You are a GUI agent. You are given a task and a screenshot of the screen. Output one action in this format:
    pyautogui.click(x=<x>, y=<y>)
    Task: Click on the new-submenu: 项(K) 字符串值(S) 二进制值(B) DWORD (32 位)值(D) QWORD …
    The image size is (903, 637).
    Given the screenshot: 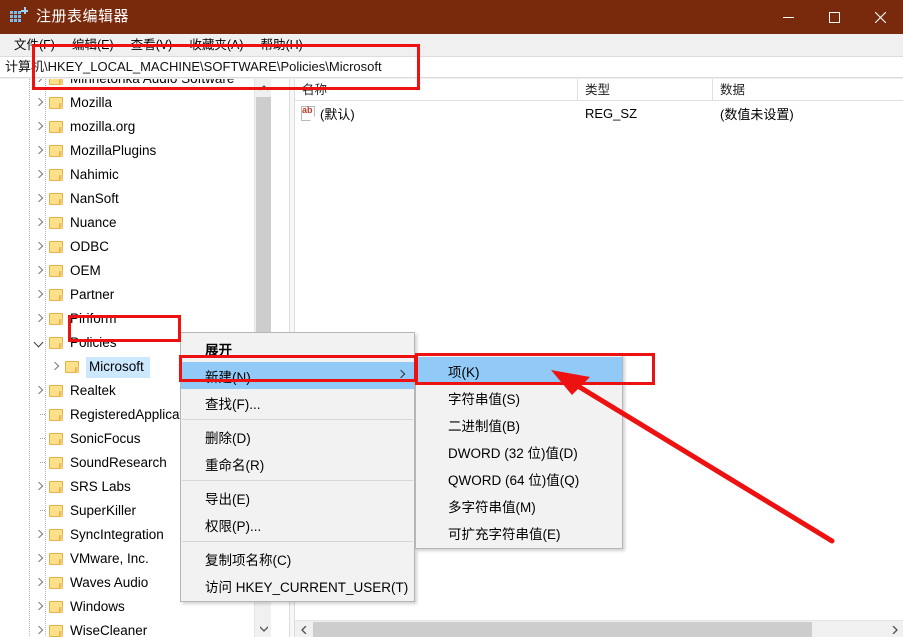 What is the action you would take?
    pyautogui.click(x=519, y=451)
    